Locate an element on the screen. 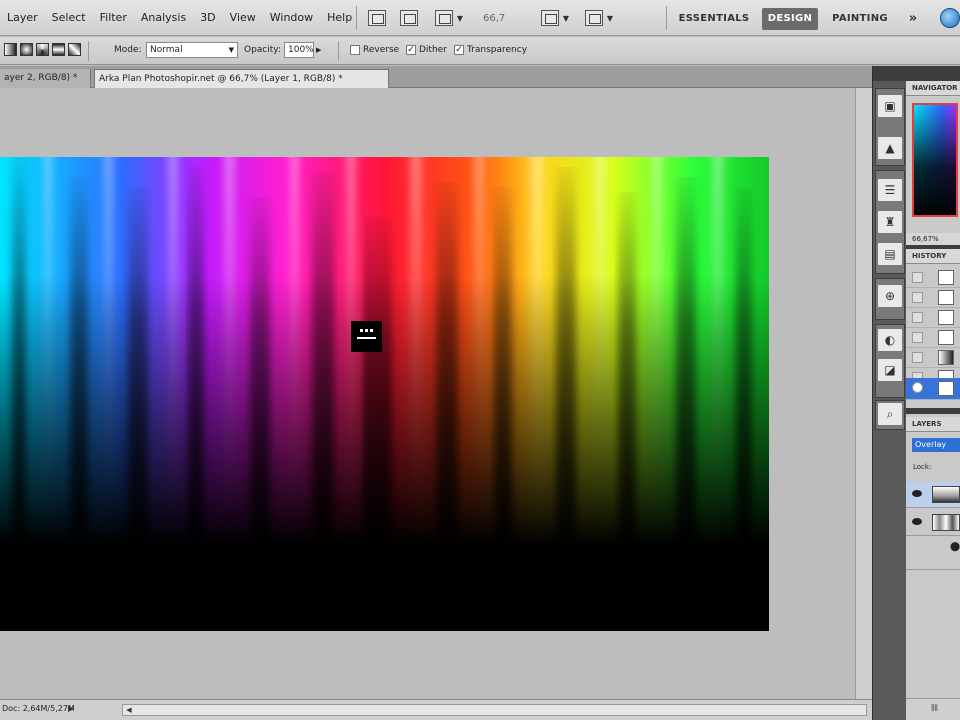  navigator-zoom: 66,67% is located at coordinates (933, 239).